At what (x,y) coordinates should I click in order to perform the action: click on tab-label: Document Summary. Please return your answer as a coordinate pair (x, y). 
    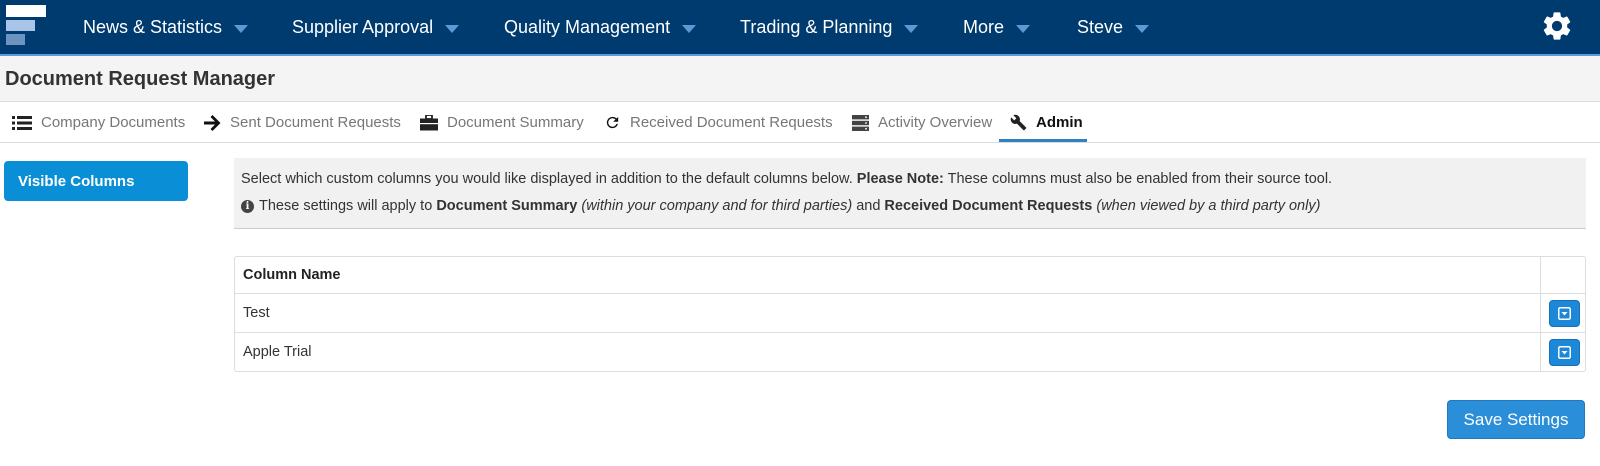
    Looking at the image, I should click on (515, 122).